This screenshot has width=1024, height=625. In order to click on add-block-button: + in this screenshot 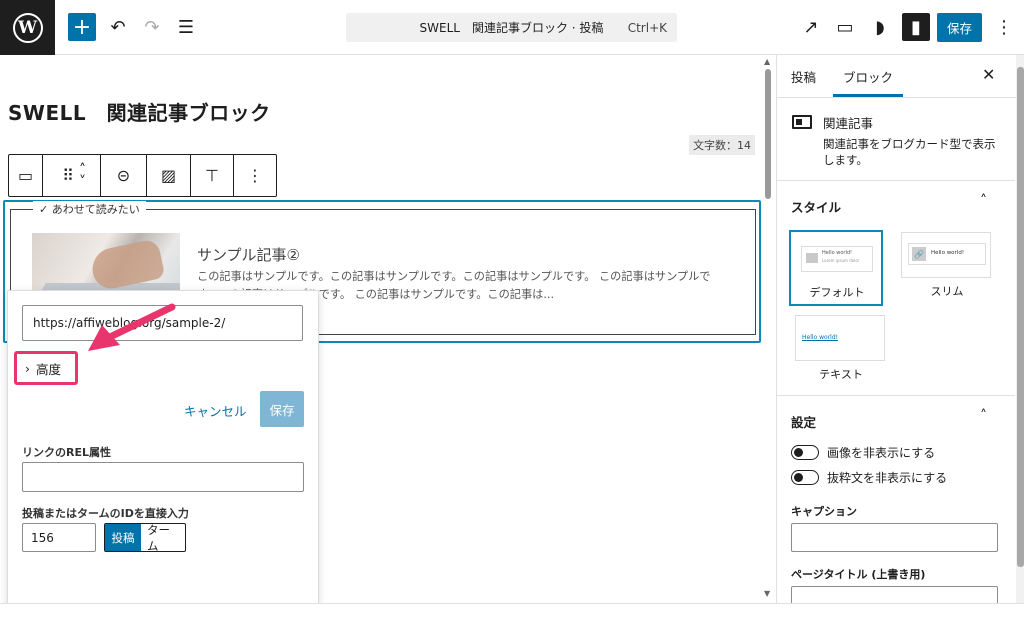, I will do `click(82, 27)`.